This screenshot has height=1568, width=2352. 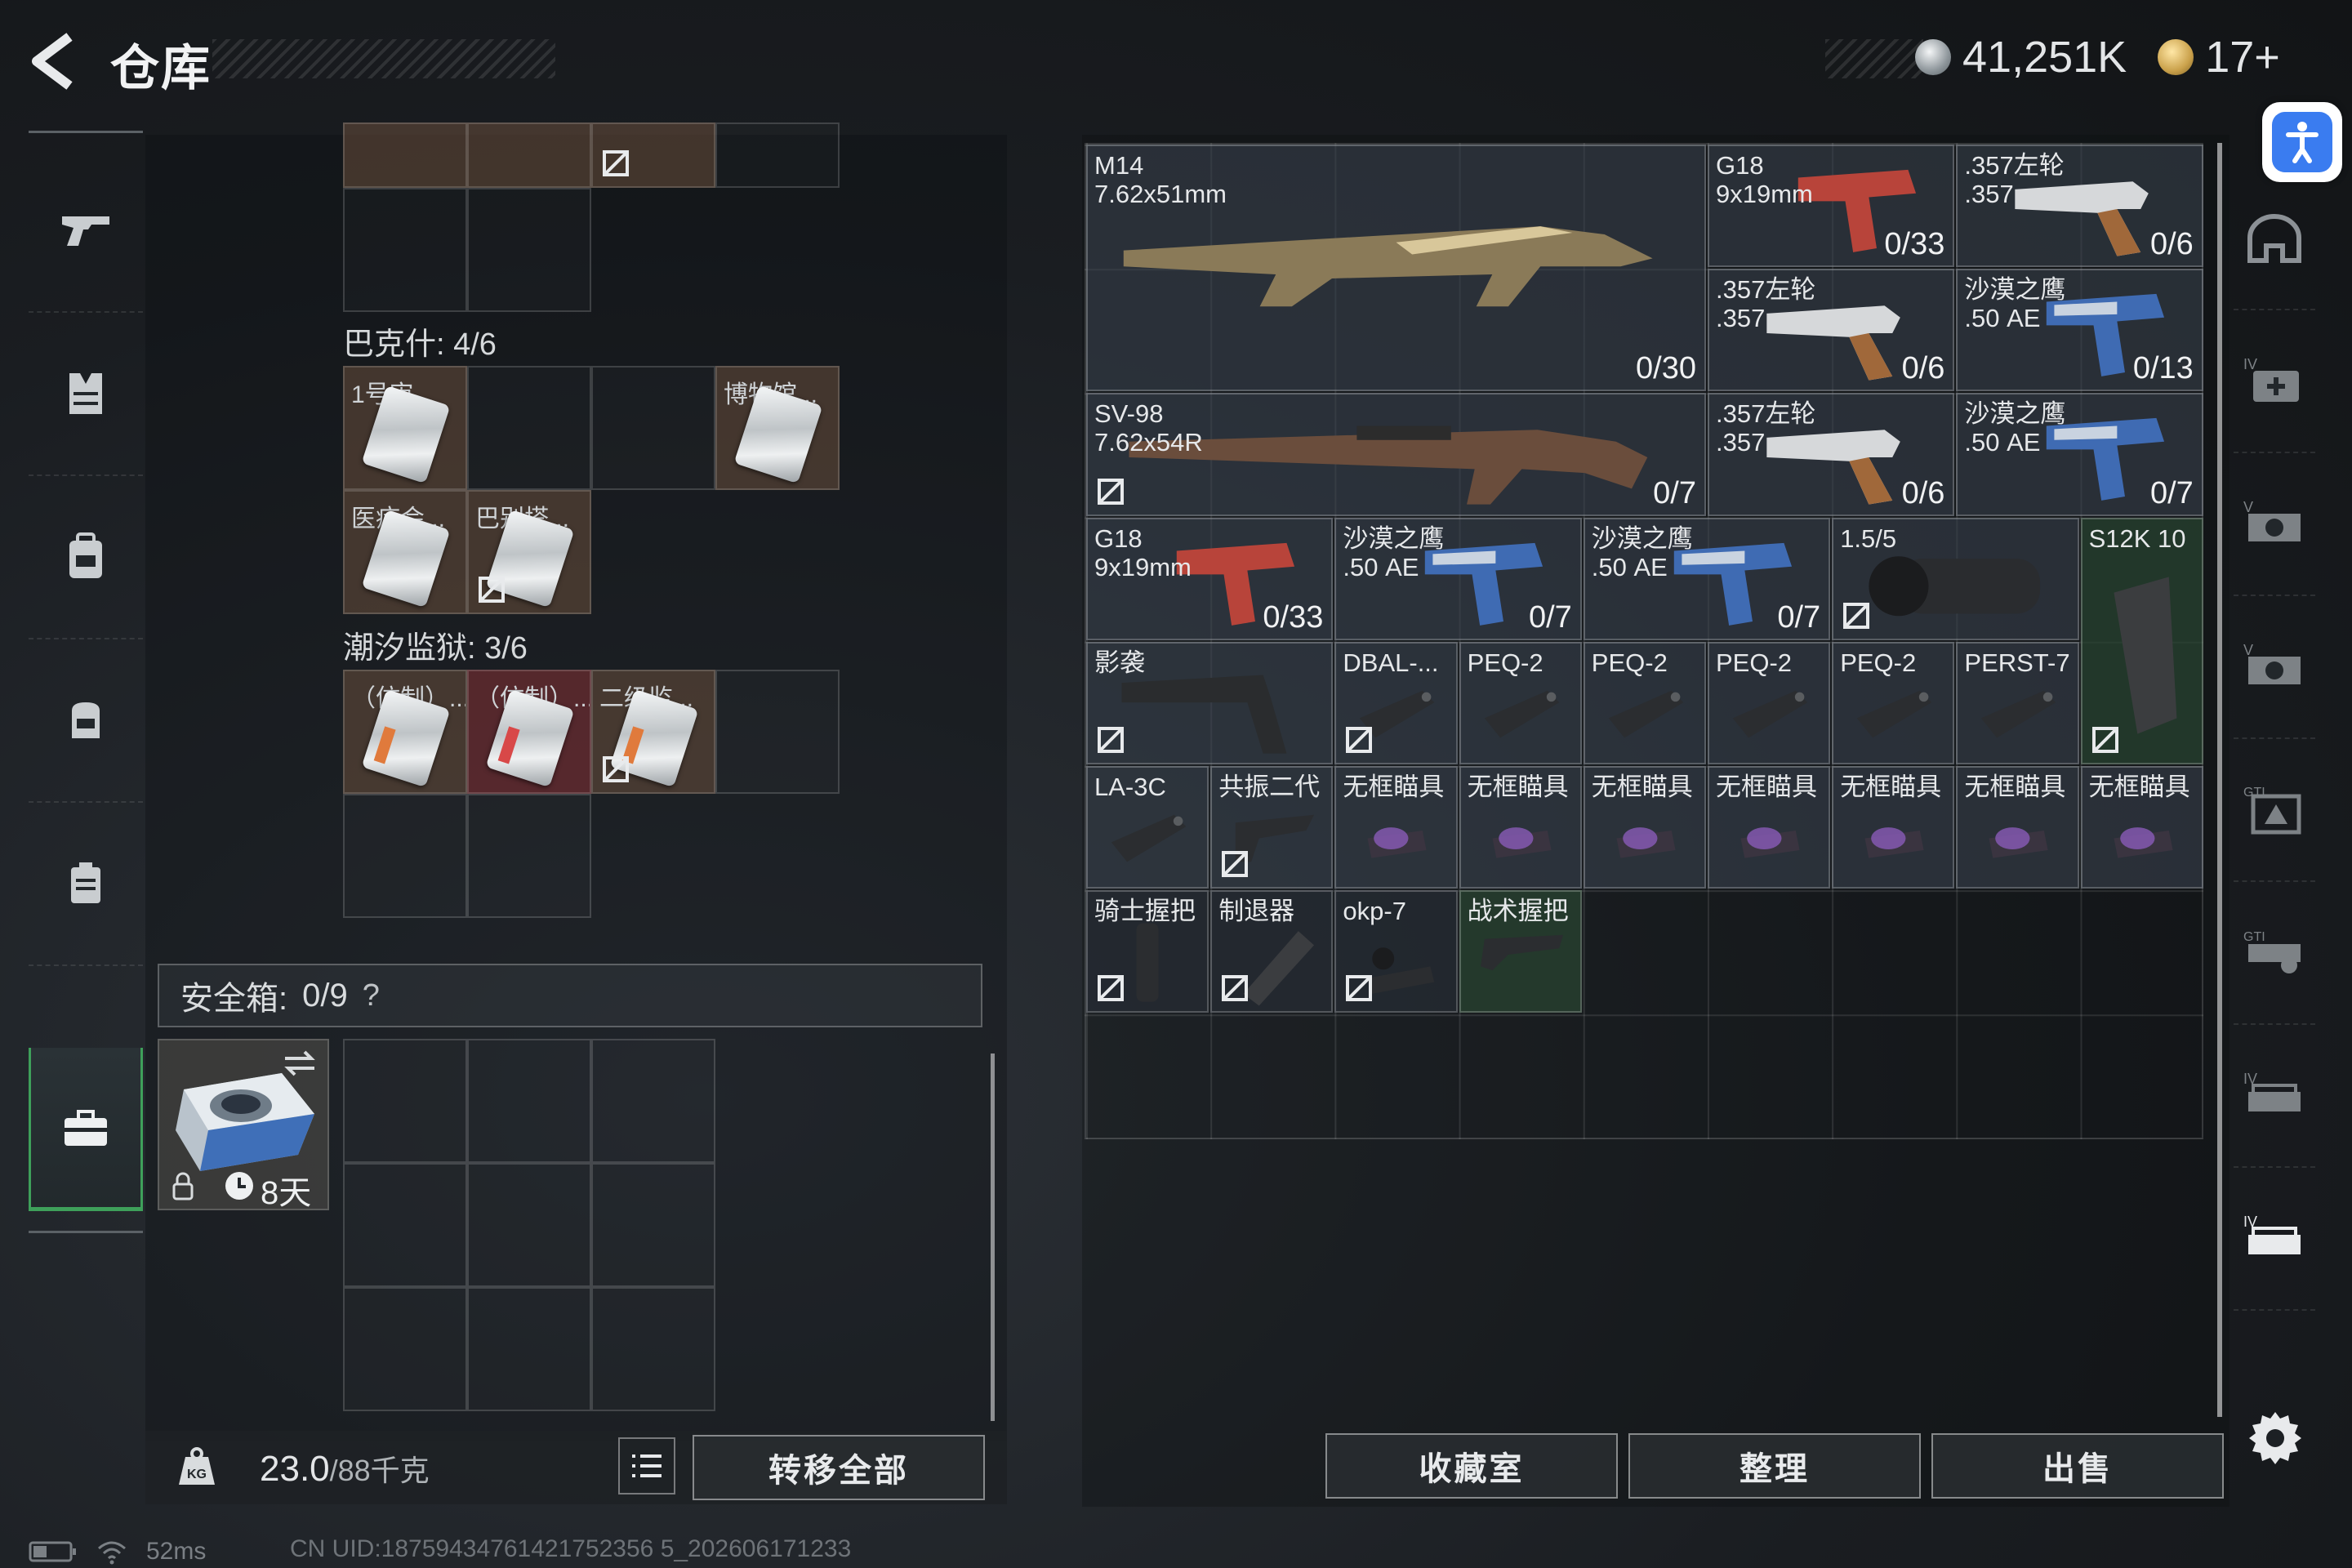 I want to click on rnav-scope: V, so click(x=2274, y=524).